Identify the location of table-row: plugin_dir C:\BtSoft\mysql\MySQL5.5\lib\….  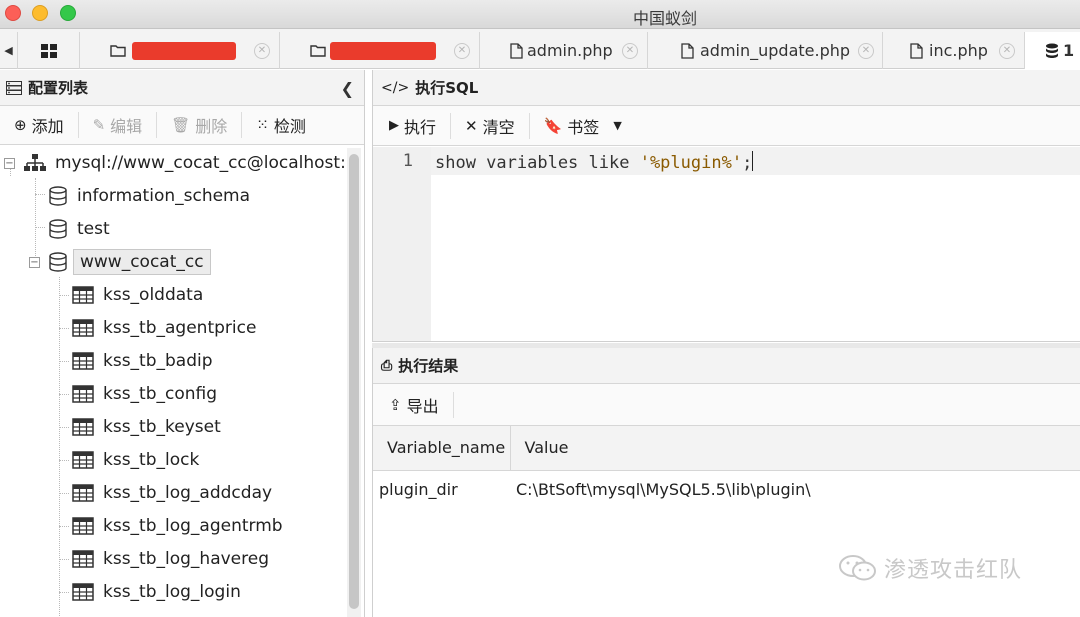
(726, 489).